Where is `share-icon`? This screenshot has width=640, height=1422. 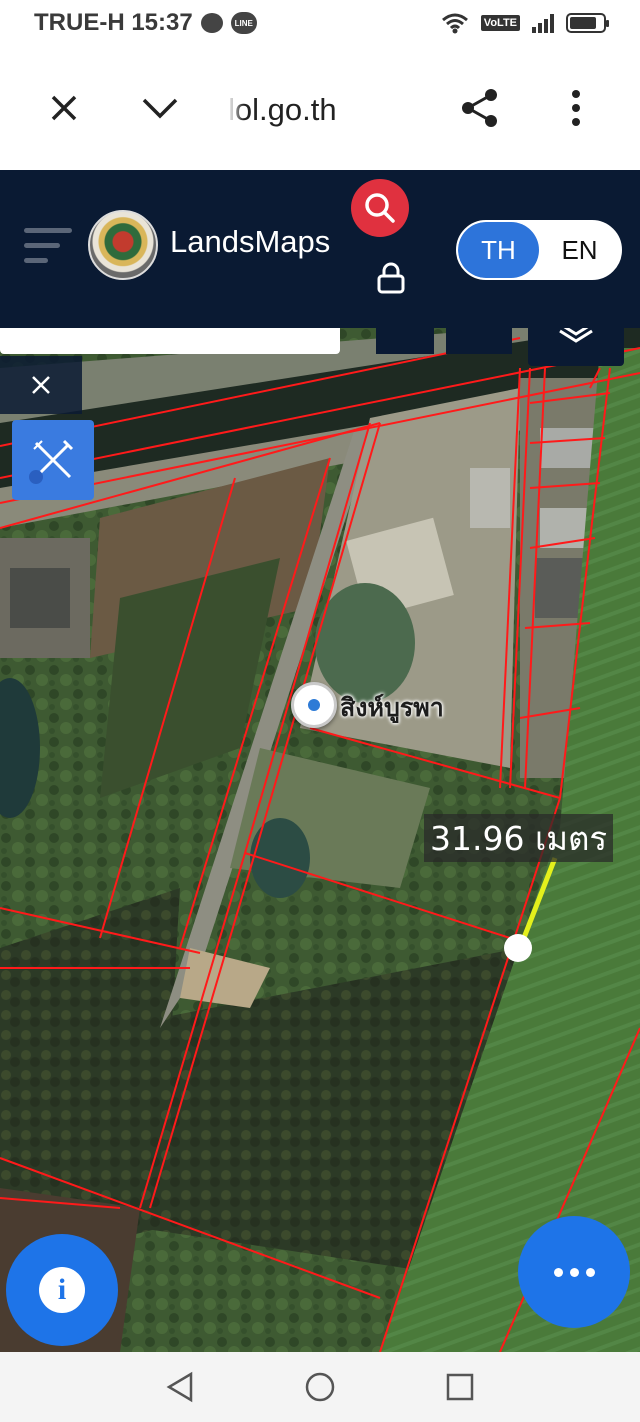
share-icon is located at coordinates (480, 108).